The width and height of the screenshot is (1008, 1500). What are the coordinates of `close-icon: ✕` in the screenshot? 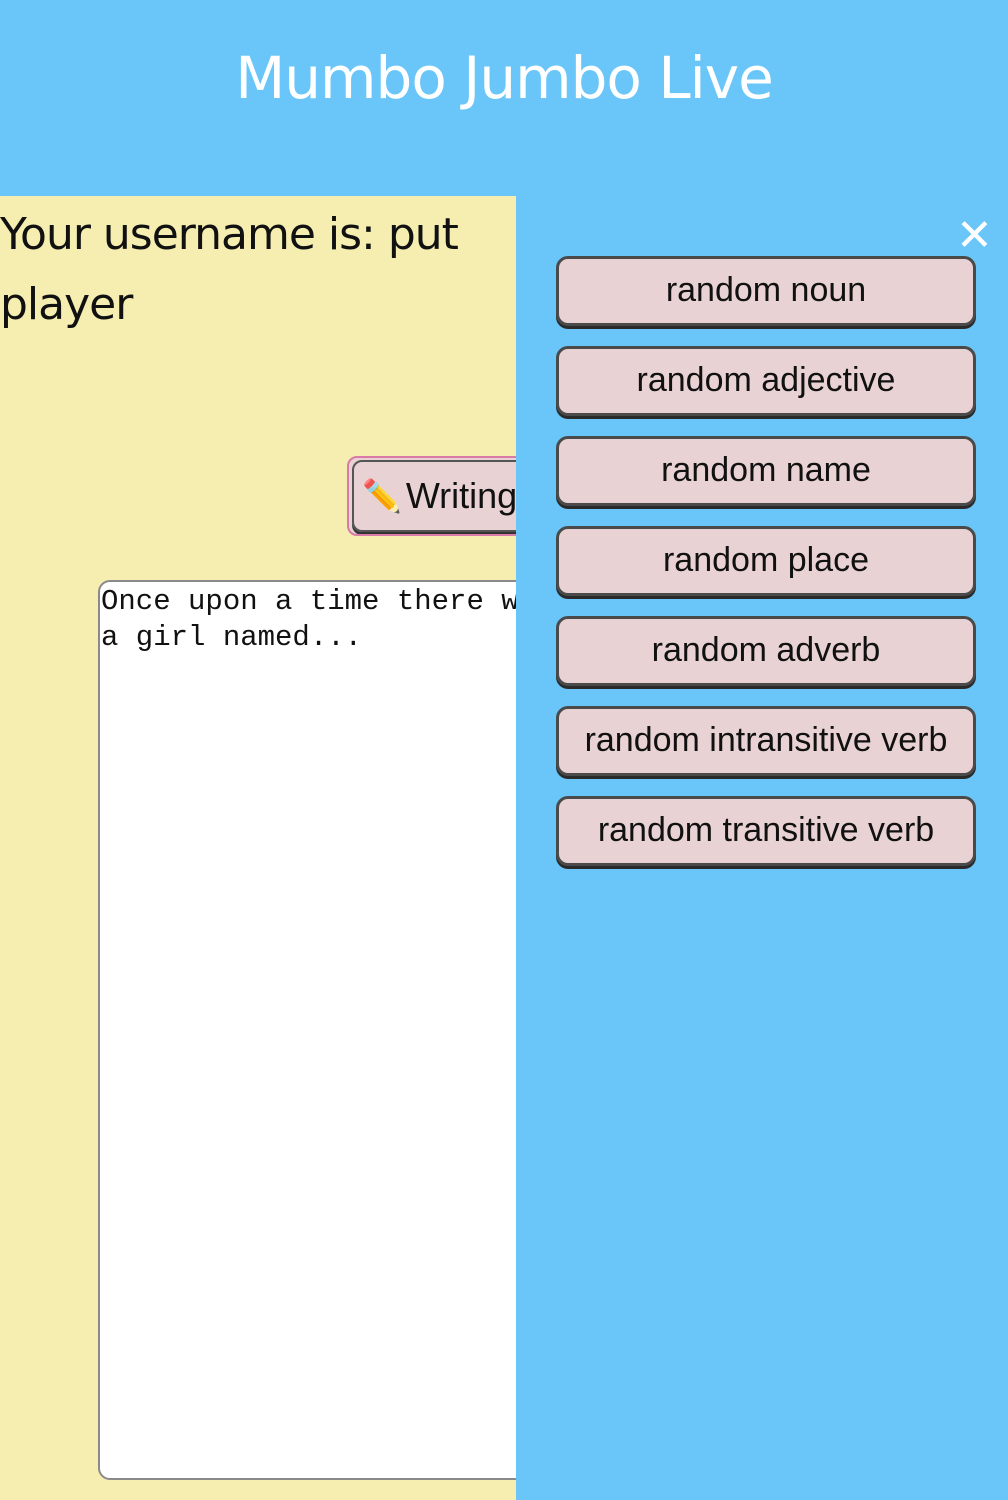 It's located at (974, 236).